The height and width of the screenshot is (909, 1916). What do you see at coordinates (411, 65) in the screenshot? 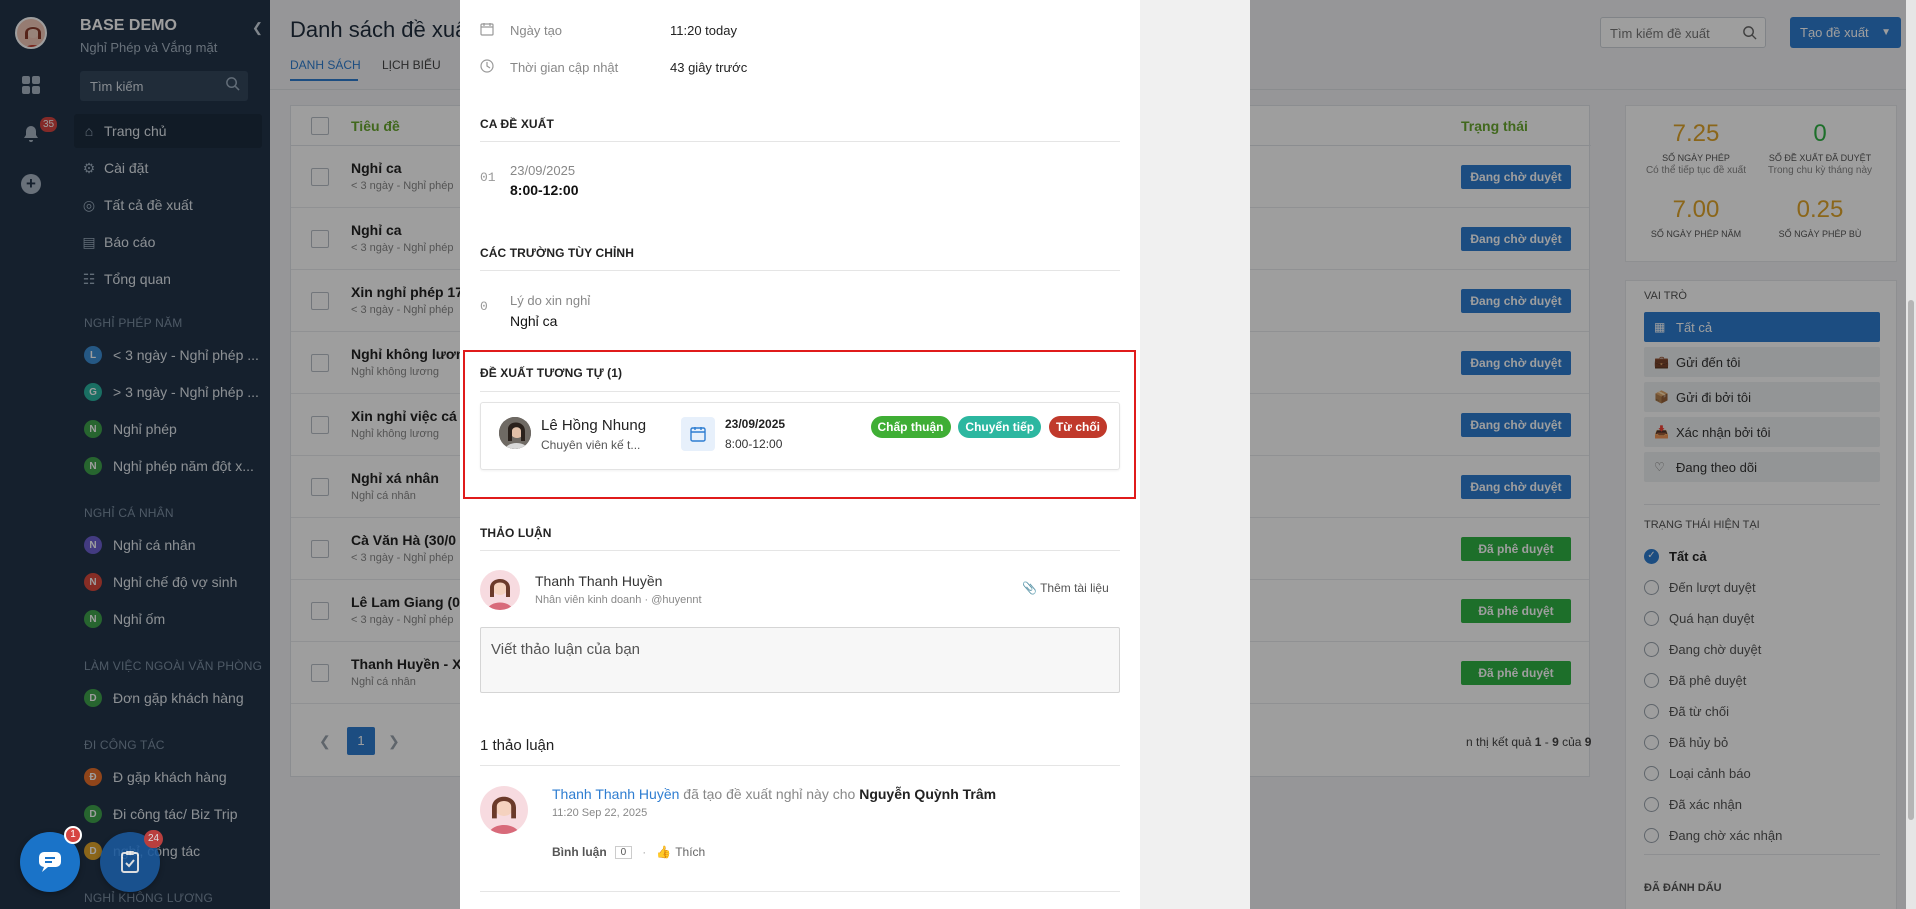
I see `tab-calendar: LỊCH BIỂU` at bounding box center [411, 65].